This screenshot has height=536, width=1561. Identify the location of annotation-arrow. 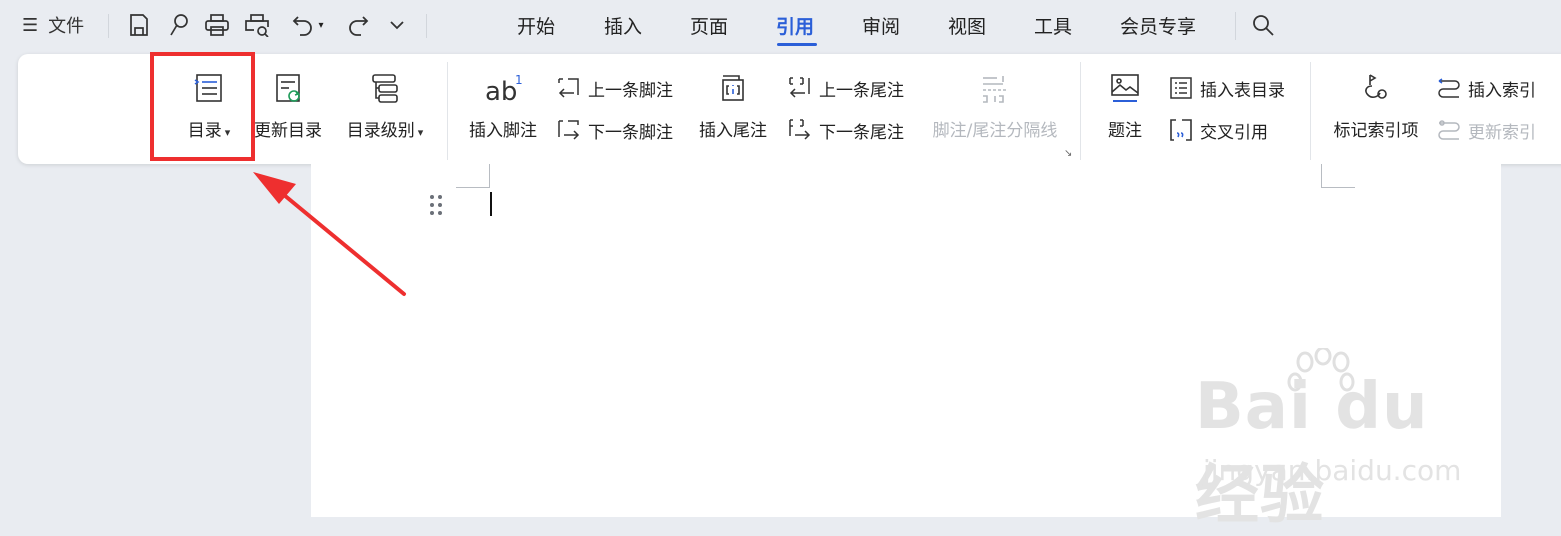
(329, 234).